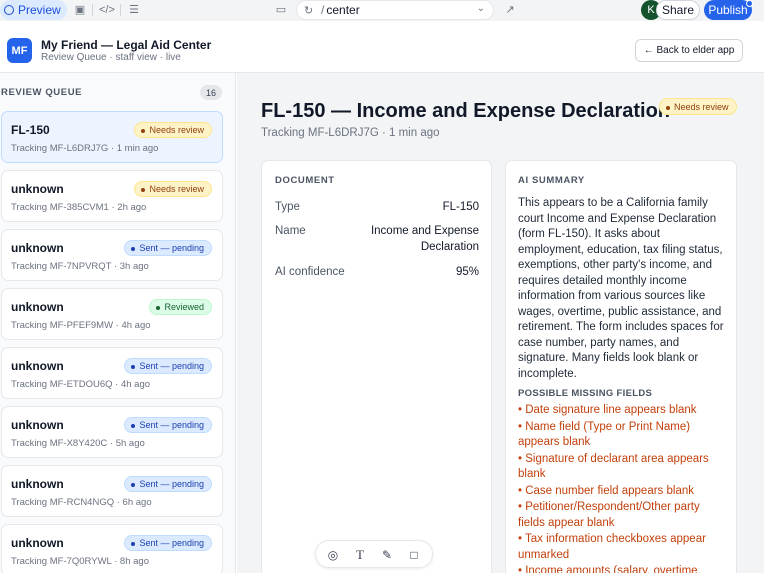  What do you see at coordinates (287, 207) in the screenshot?
I see `type-label: Type` at bounding box center [287, 207].